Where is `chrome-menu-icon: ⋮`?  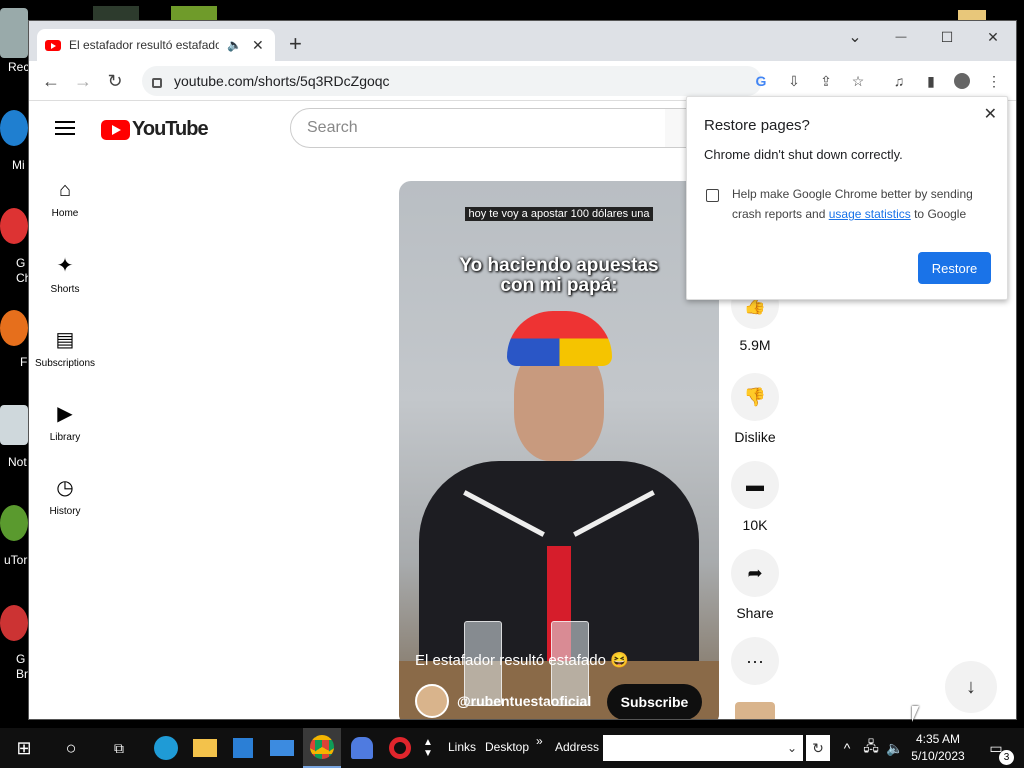 chrome-menu-icon: ⋮ is located at coordinates (994, 81).